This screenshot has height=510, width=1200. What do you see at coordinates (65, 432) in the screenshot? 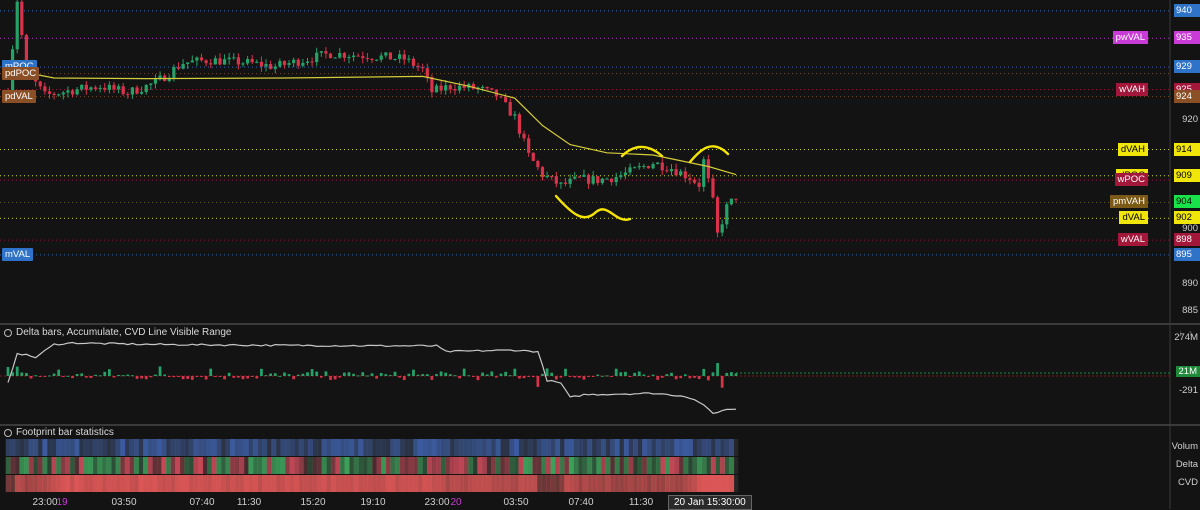
I see `footprint-panel-title-text: Footprint bar statistics` at bounding box center [65, 432].